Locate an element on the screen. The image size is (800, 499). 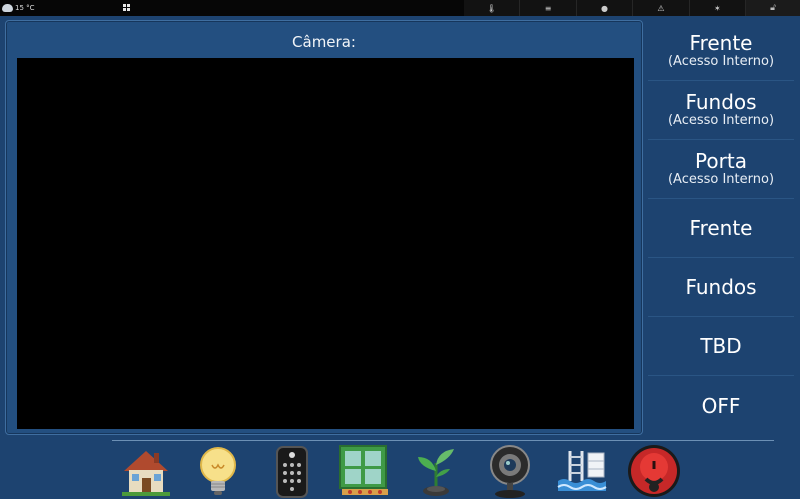
door-lock-keypad-icon is located at coordinates (292, 471).